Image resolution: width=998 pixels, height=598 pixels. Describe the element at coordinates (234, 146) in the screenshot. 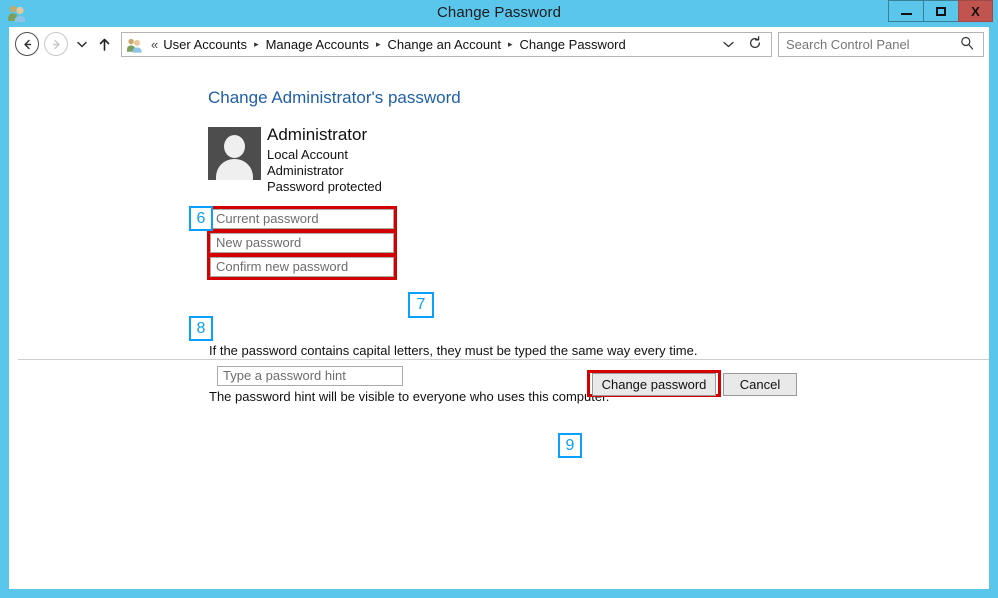

I see `avatar-head` at that location.